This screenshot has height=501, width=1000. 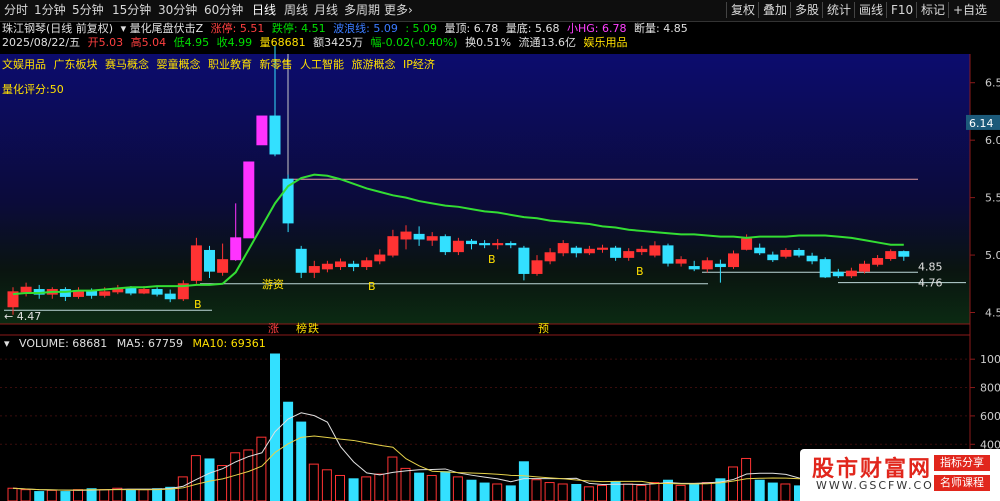 I want to click on volume-value: VOLUME: 68681, so click(x=63, y=343).